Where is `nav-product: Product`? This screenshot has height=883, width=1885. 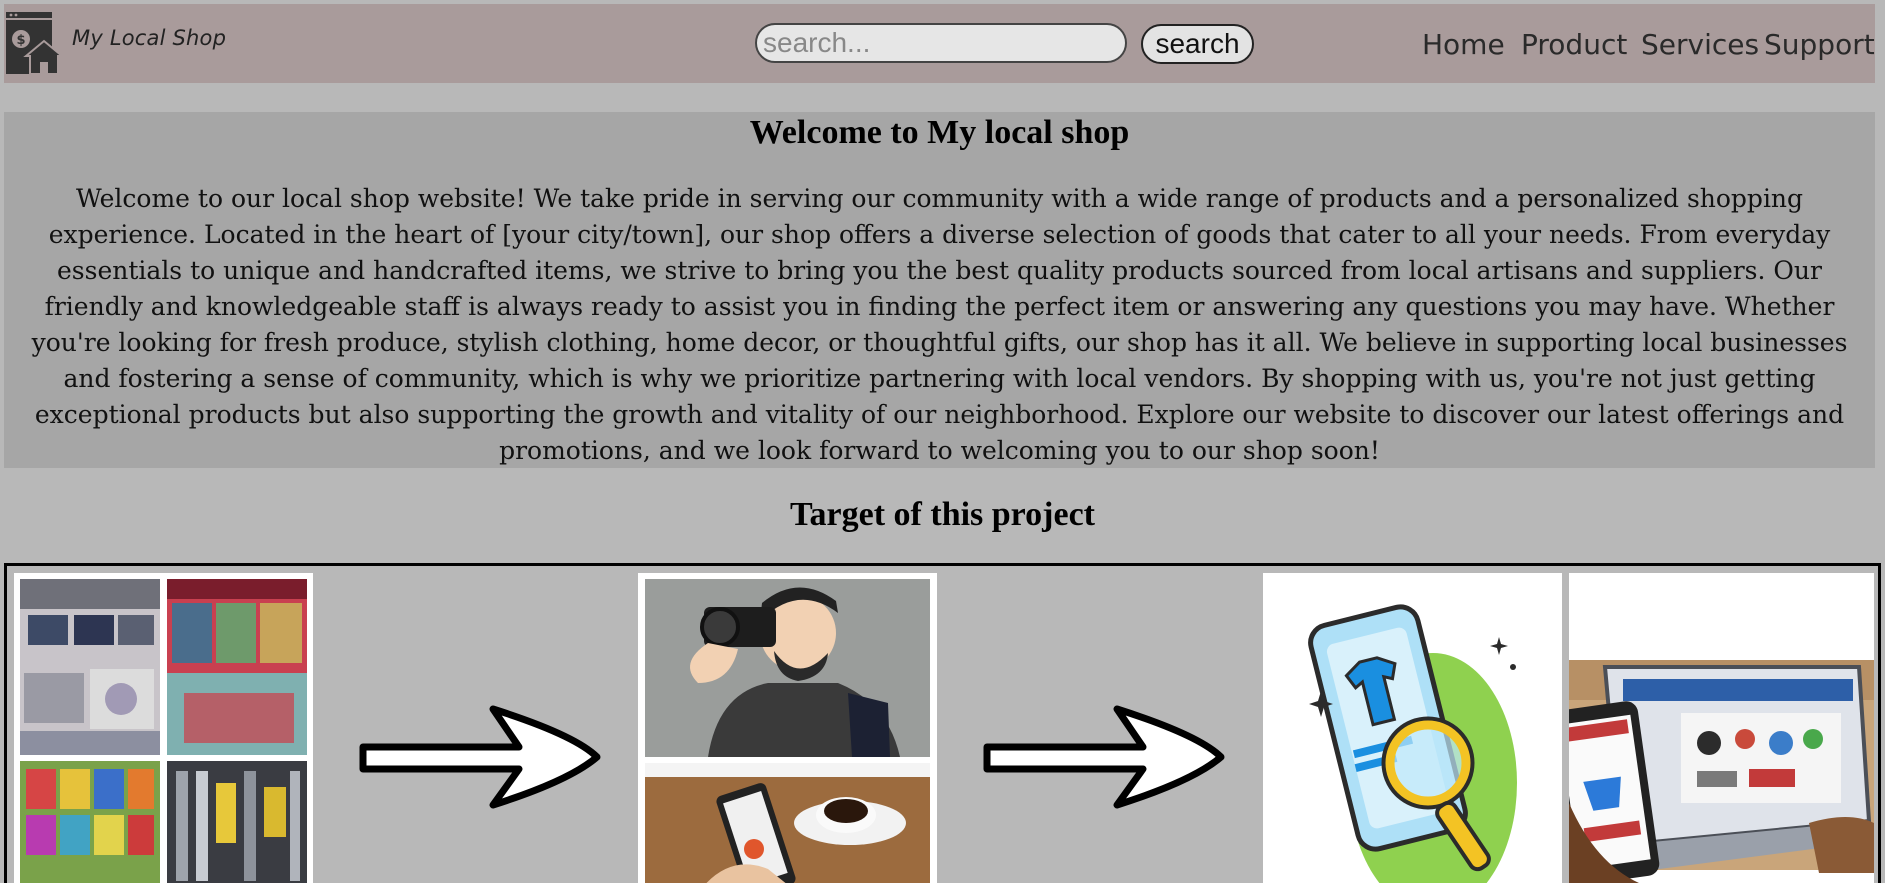 nav-product: Product is located at coordinates (1574, 44).